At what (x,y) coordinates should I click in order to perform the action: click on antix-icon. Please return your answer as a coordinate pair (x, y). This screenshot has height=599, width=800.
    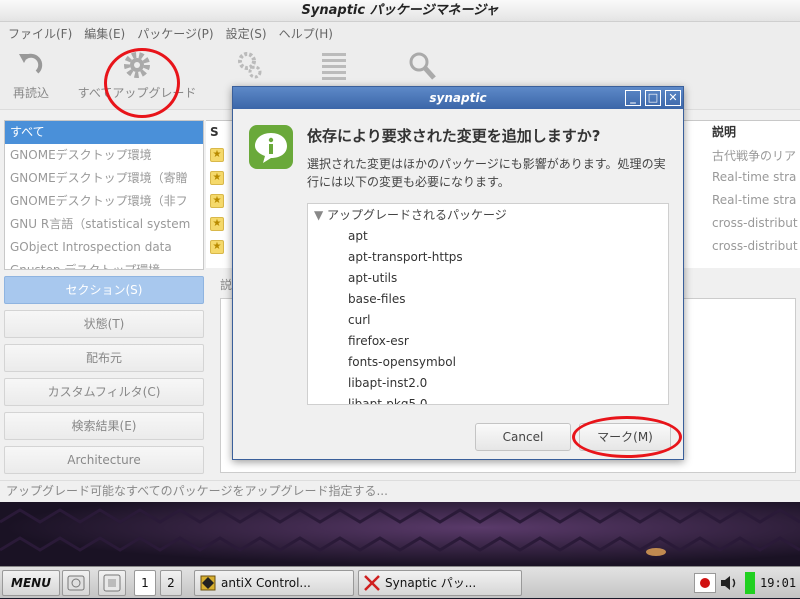
    Looking at the image, I should click on (208, 583).